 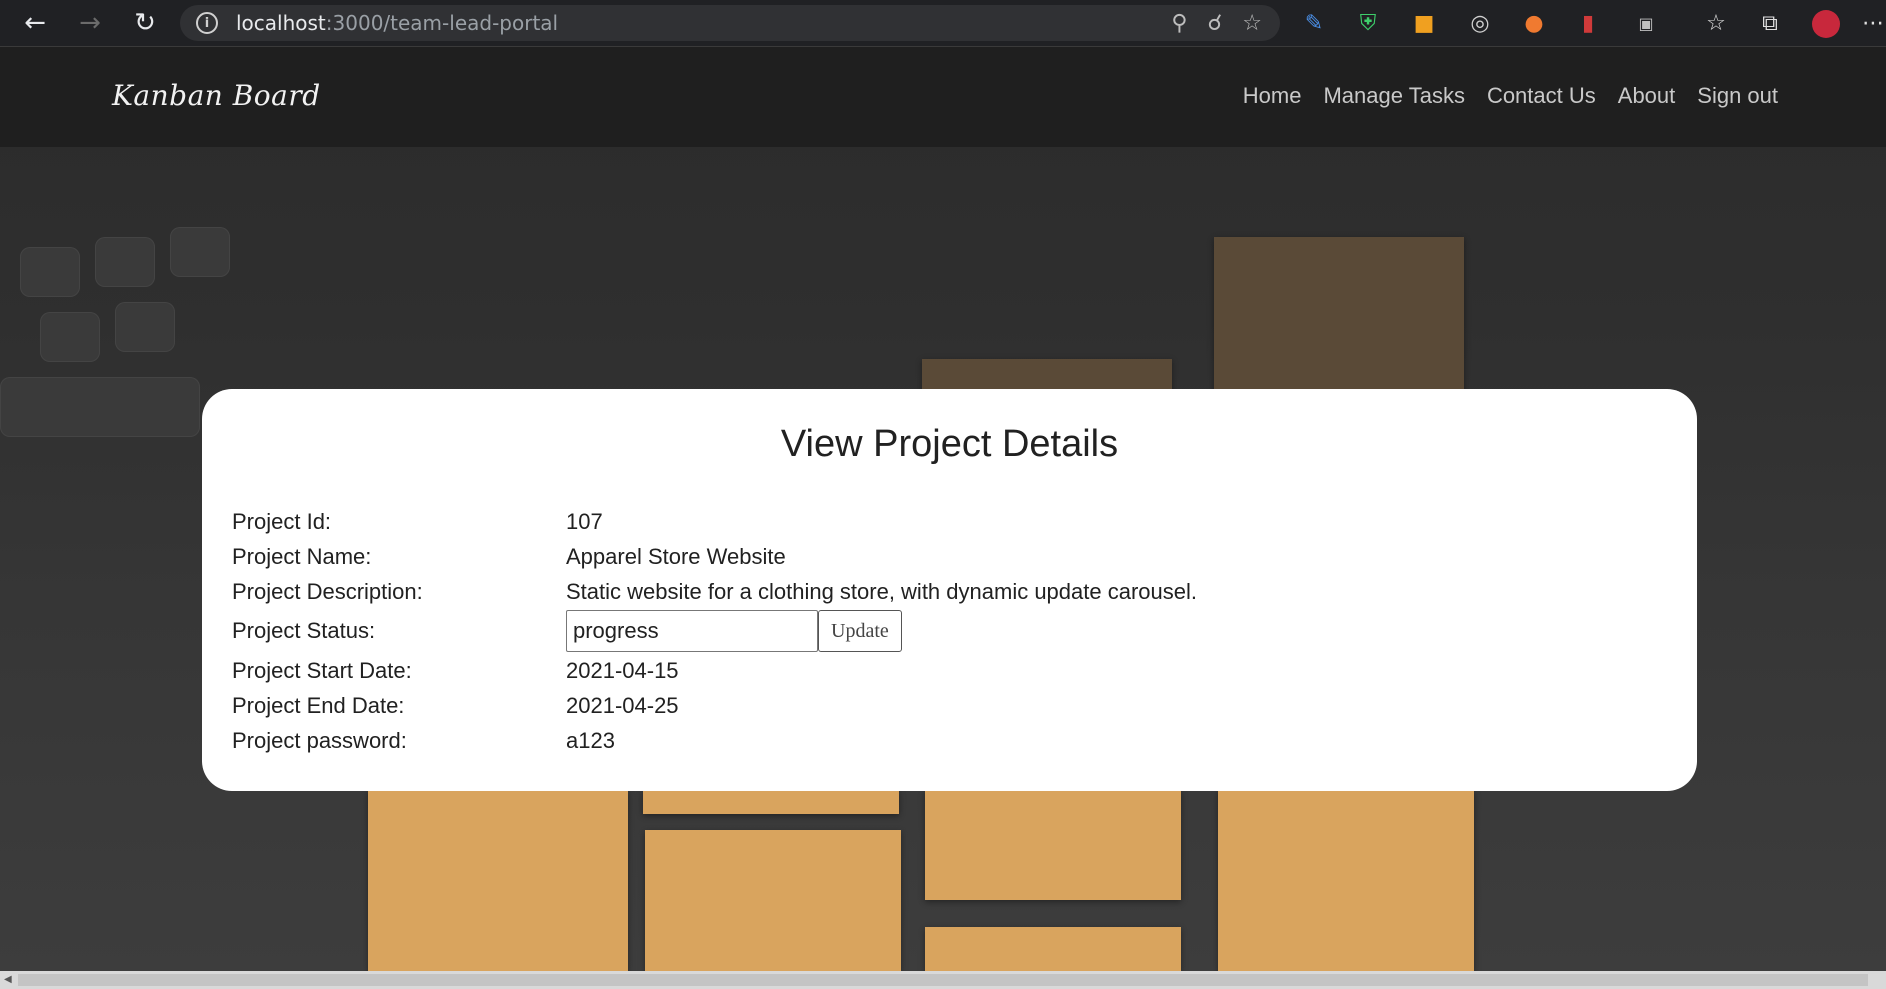 What do you see at coordinates (692, 631) in the screenshot?
I see `status-input` at bounding box center [692, 631].